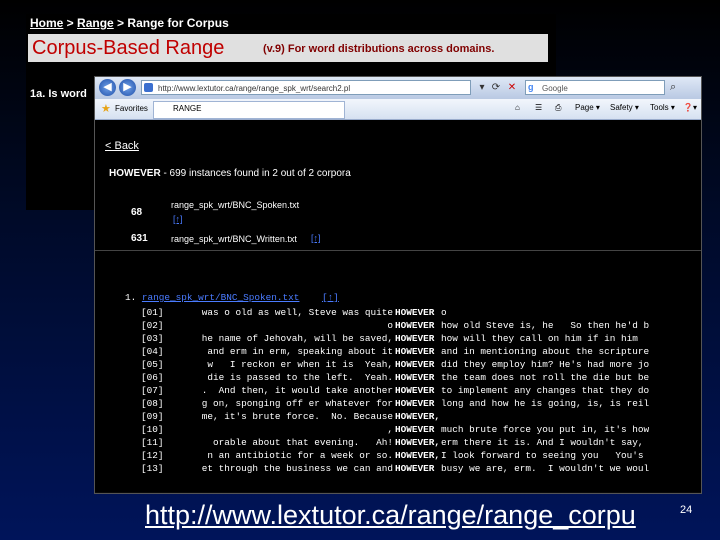 This screenshot has width=720, height=540. I want to click on stop-icon: ✕, so click(512, 88).